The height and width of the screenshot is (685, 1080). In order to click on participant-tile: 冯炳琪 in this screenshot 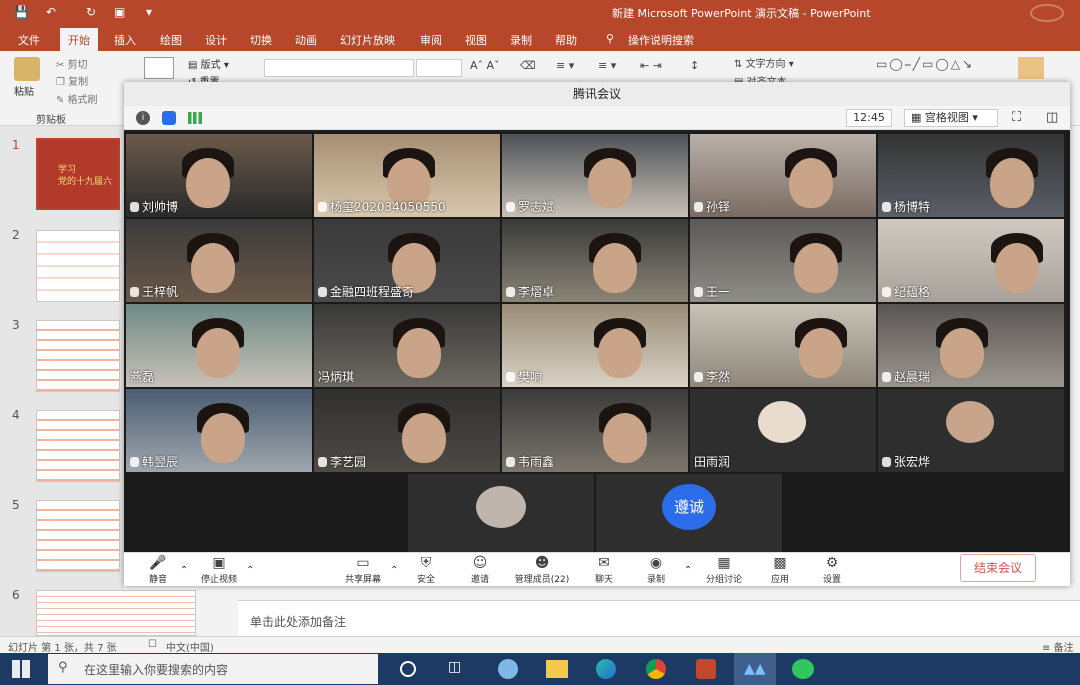, I will do `click(407, 345)`.